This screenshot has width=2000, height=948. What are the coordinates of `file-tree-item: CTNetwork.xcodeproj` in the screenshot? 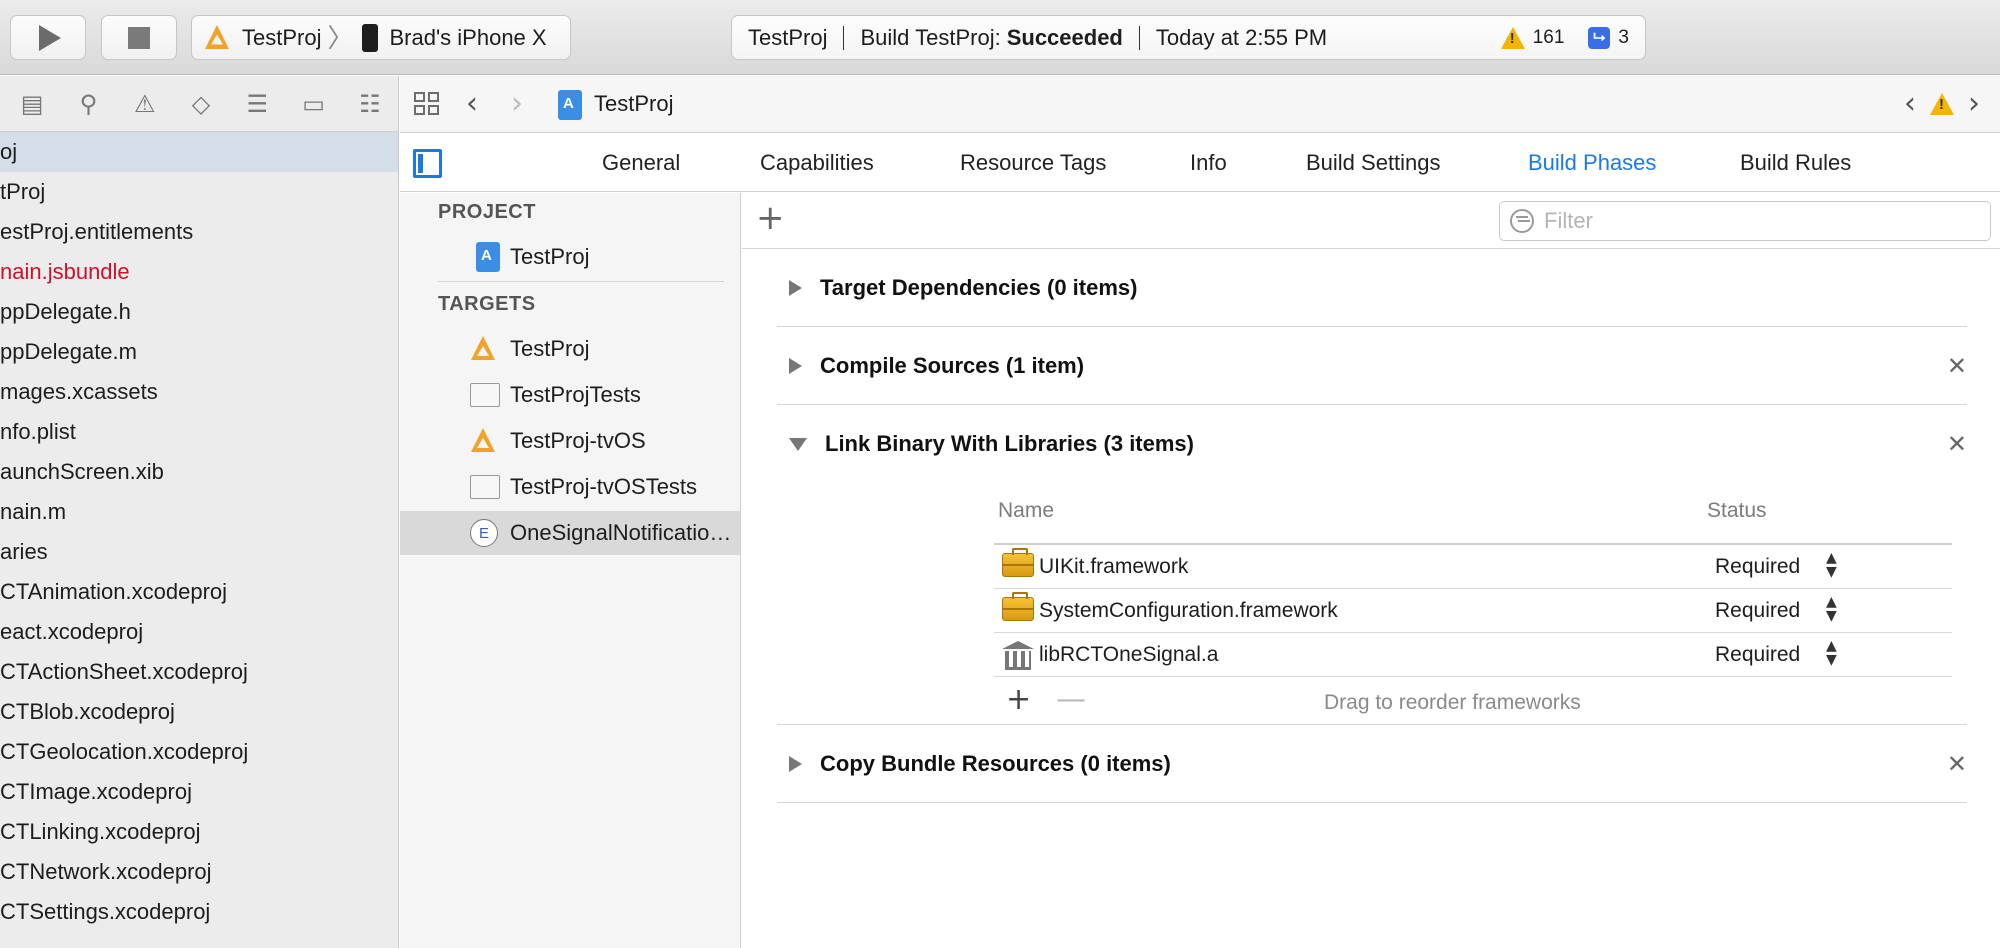 It's located at (199, 872).